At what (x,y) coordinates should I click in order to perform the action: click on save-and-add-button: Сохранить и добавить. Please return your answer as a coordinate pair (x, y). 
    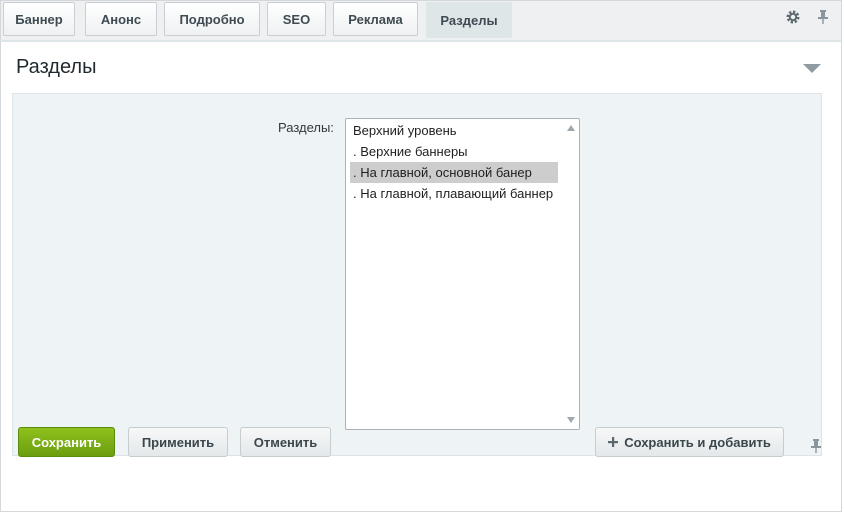
    Looking at the image, I should click on (689, 442).